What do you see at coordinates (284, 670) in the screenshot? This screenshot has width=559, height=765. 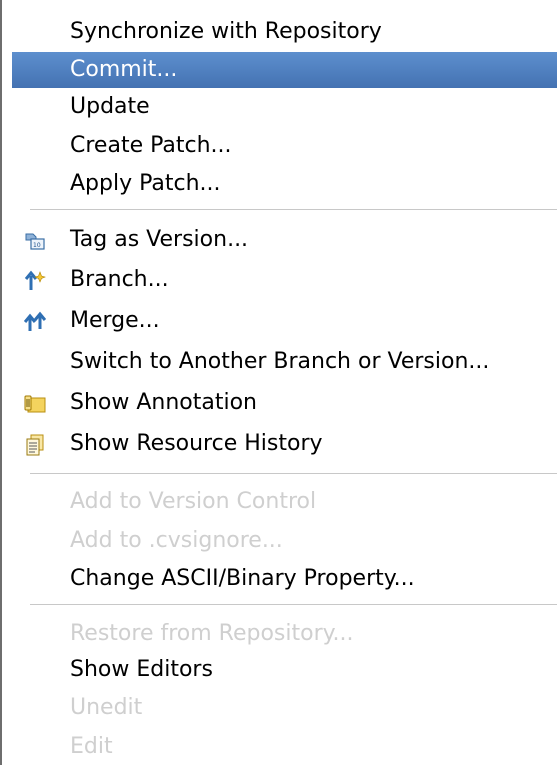 I see `menu-item-show-editors: Show Editors` at bounding box center [284, 670].